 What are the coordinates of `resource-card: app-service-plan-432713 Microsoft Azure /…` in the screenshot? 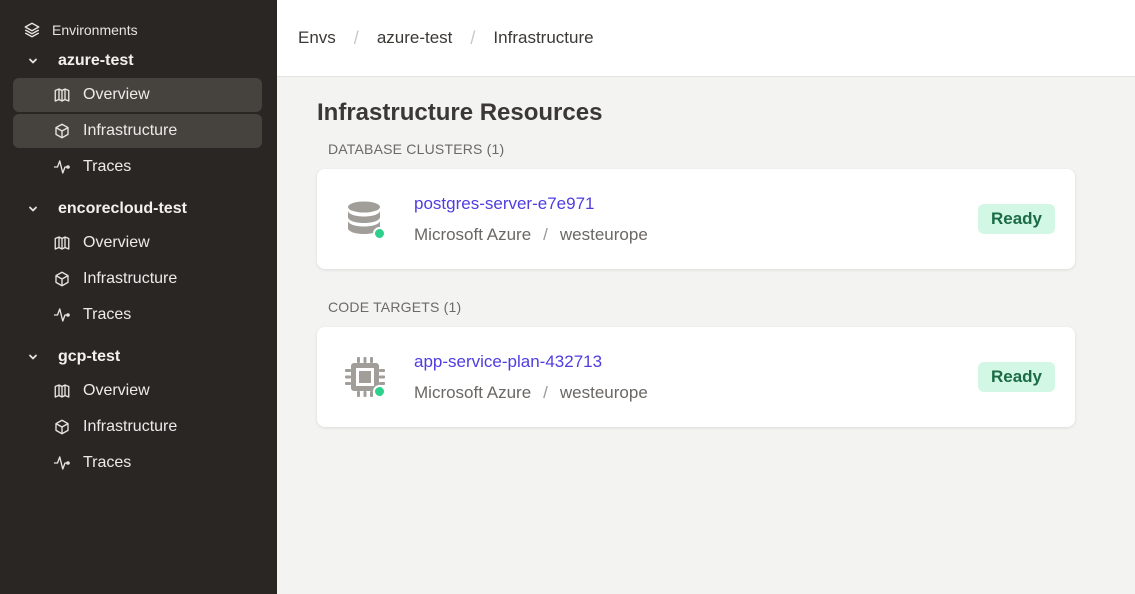 It's located at (696, 377).